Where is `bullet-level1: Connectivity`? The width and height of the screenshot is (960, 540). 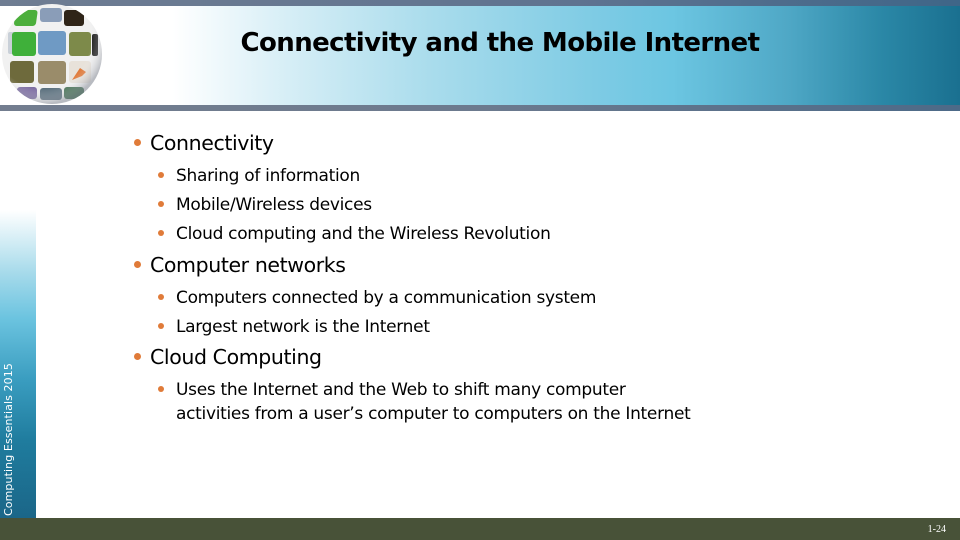 bullet-level1: Connectivity is located at coordinates (204, 143).